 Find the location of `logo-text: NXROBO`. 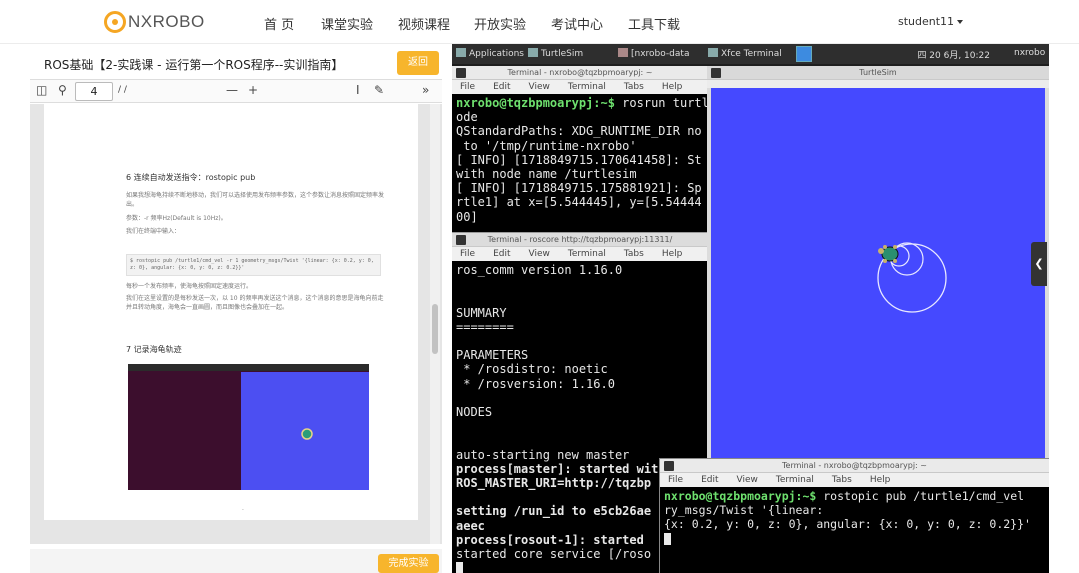

logo-text: NXROBO is located at coordinates (166, 21).